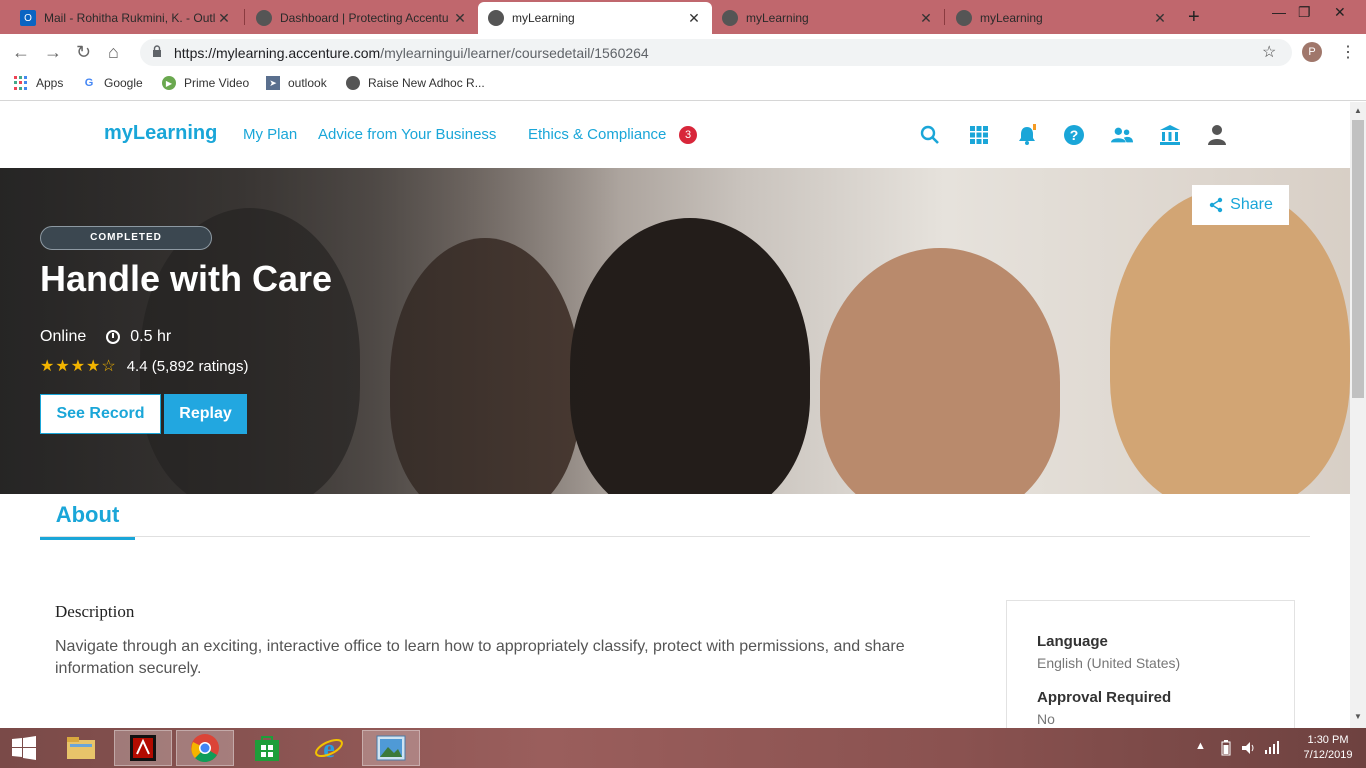 This screenshot has height=768, width=1366. What do you see at coordinates (1249, 749) in the screenshot?
I see `volume-icon` at bounding box center [1249, 749].